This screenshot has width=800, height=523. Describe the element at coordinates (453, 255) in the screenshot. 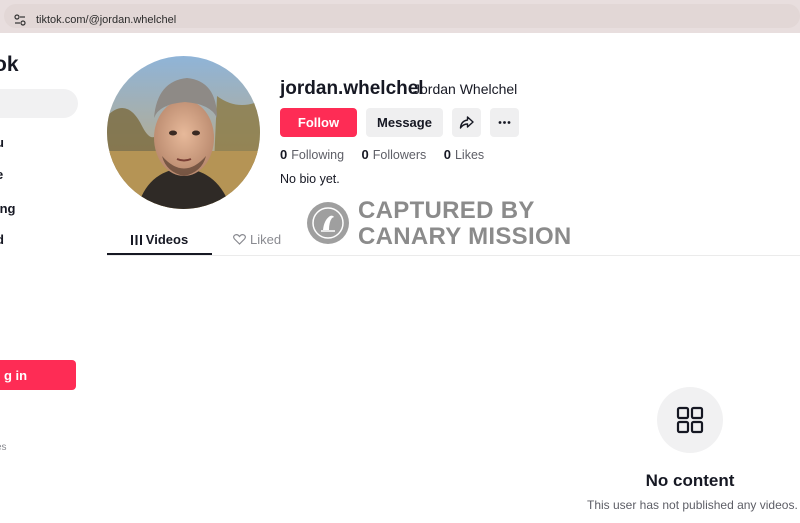

I see `tab-divider` at that location.